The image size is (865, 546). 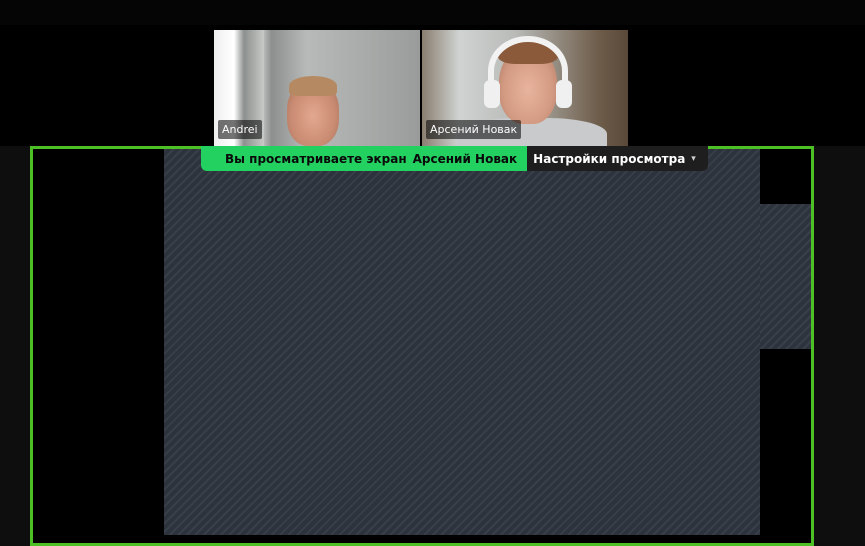 I want to click on participant-name-label: Andrei, so click(x=240, y=129).